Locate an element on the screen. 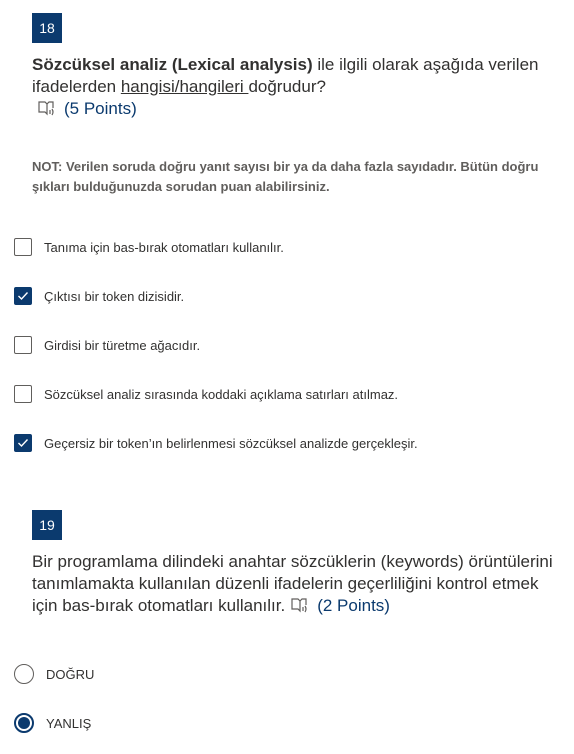 The width and height of the screenshot is (574, 754). question-number-badge: 18 is located at coordinates (47, 28).